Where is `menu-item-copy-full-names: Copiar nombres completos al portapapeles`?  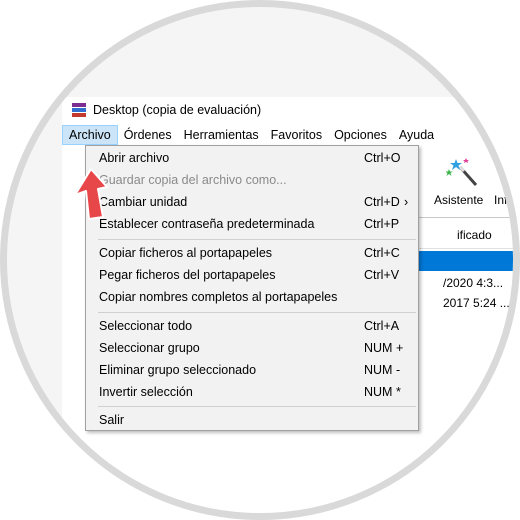 menu-item-copy-full-names: Copiar nombres completos al portapapeles is located at coordinates (252, 297).